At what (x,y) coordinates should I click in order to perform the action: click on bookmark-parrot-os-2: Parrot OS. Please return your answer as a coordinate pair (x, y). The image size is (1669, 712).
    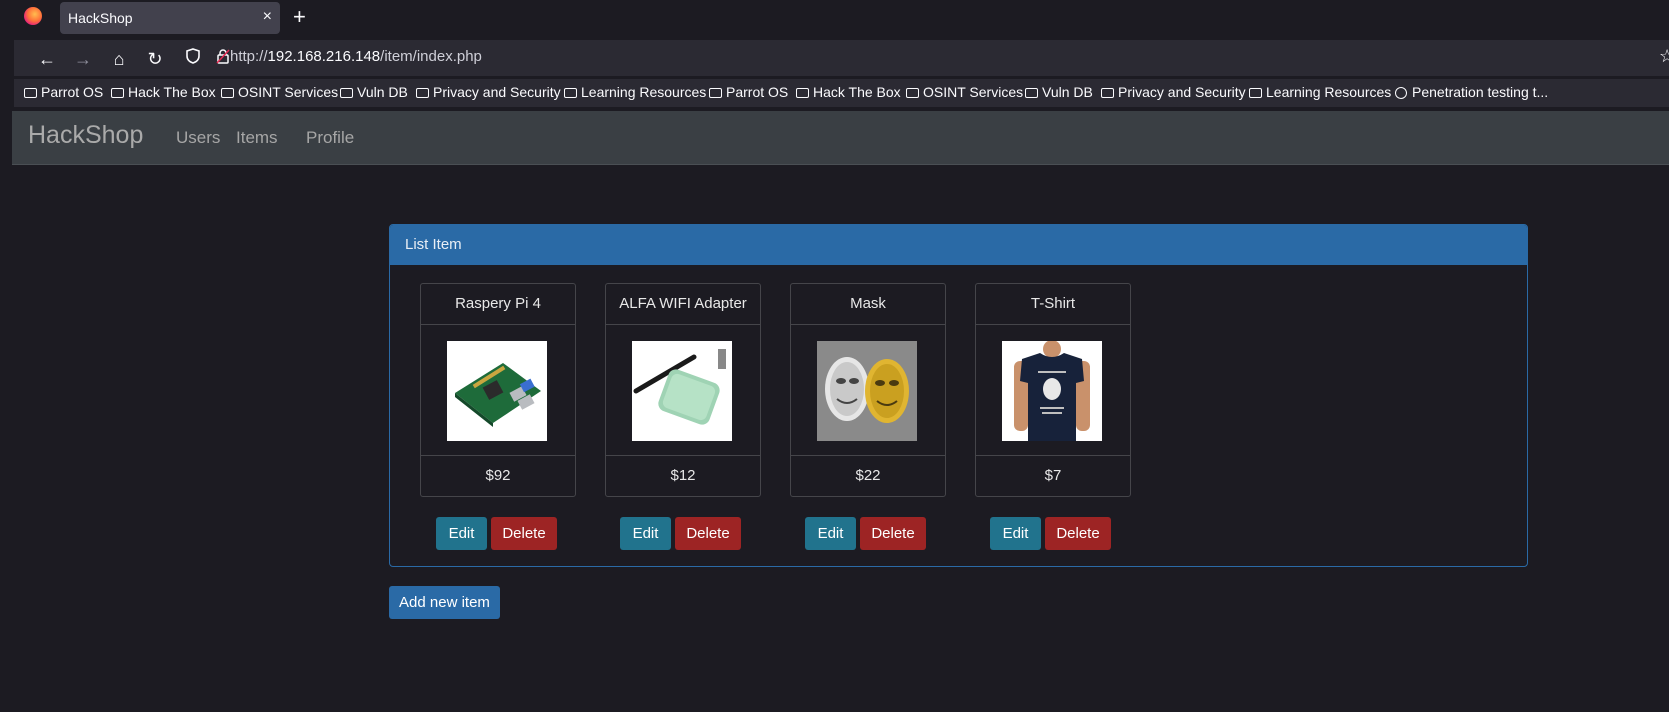
    Looking at the image, I should click on (748, 92).